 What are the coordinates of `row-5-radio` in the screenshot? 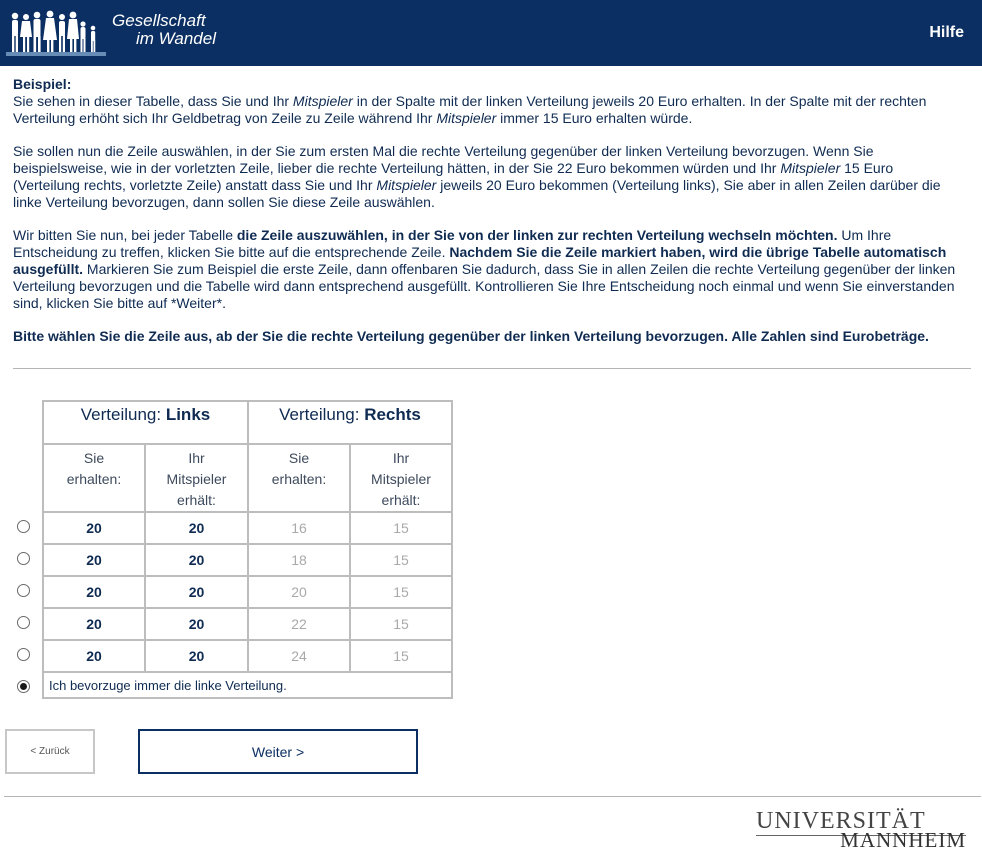 It's located at (23, 654).